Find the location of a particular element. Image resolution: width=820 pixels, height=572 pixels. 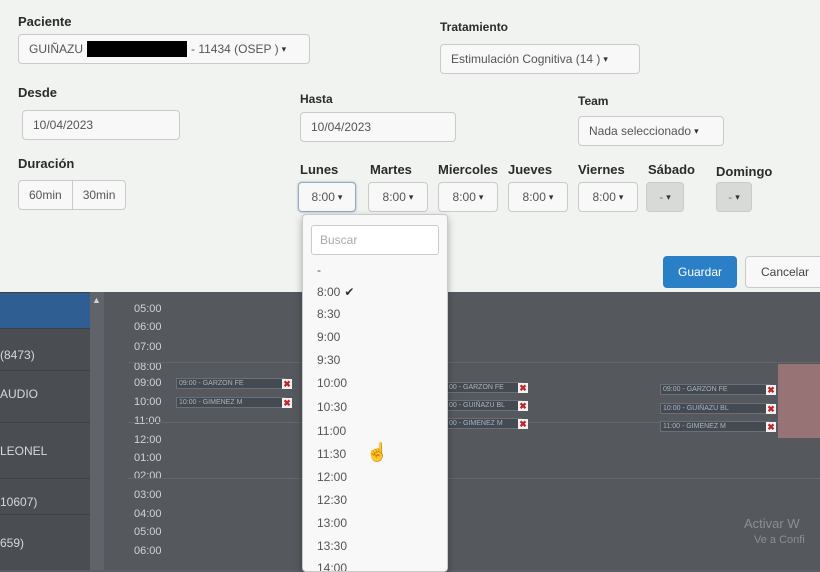

time-option: 11:30 is located at coordinates (331, 454).